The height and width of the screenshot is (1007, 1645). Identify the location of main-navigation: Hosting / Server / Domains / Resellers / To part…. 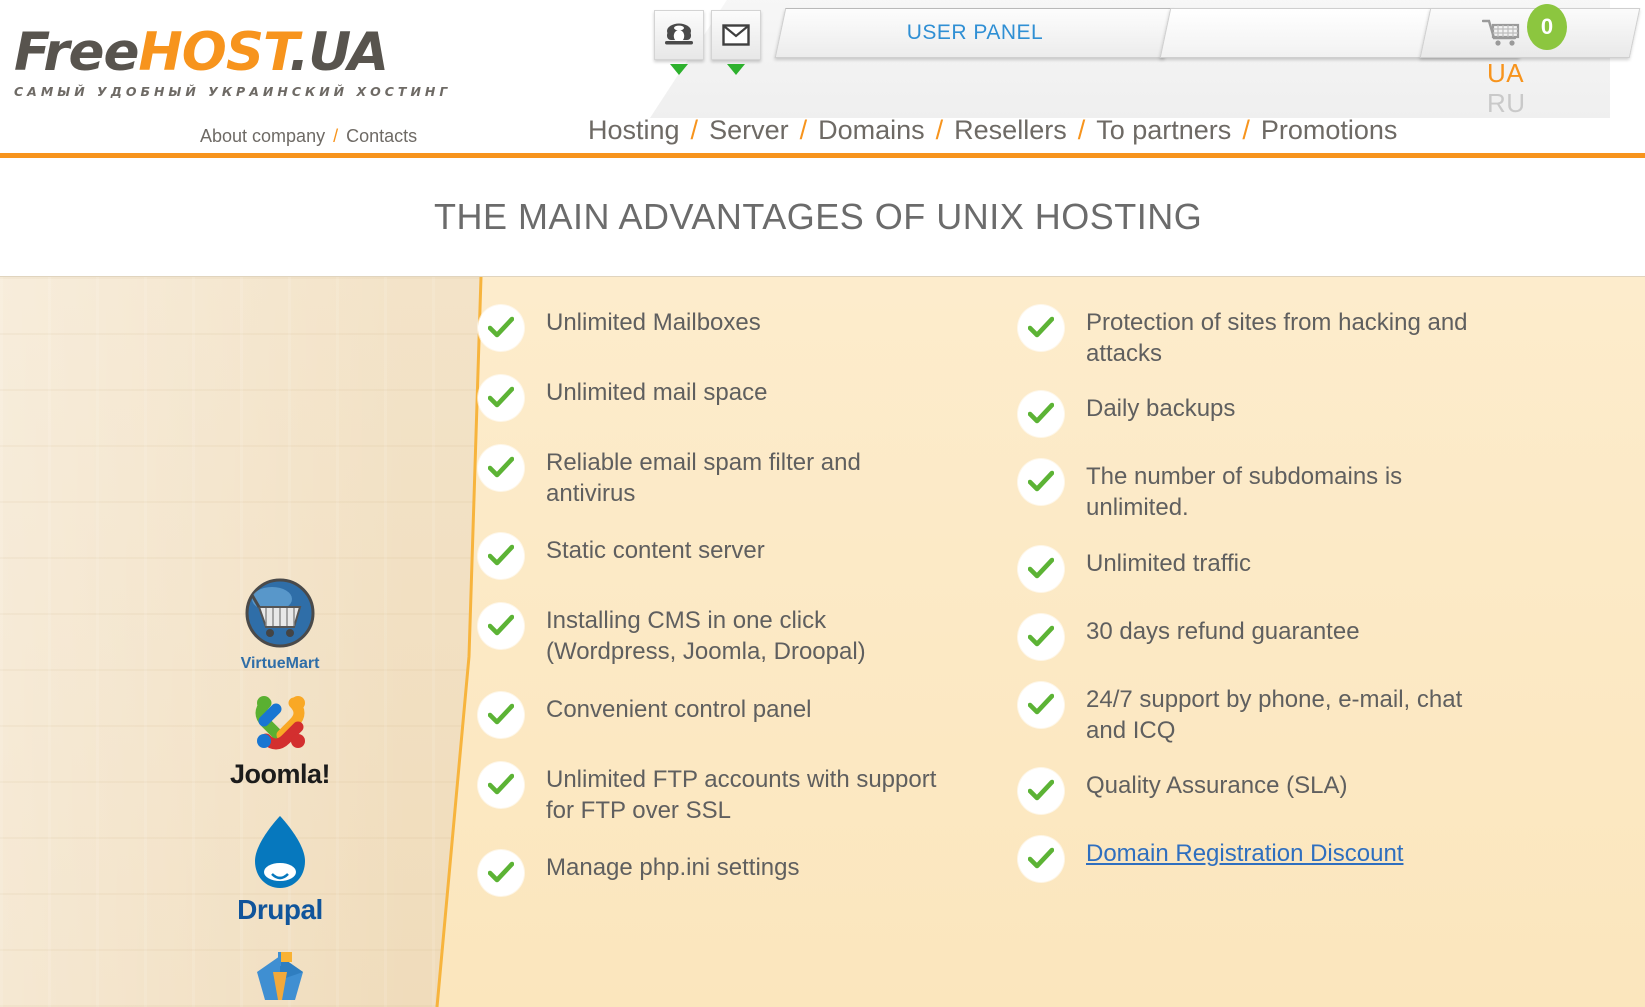
(992, 130).